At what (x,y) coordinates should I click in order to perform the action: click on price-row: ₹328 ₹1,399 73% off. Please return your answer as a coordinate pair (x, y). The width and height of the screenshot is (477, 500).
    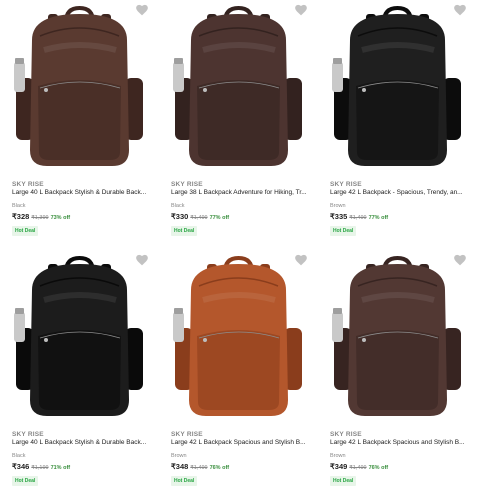
    Looking at the image, I should click on (41, 216).